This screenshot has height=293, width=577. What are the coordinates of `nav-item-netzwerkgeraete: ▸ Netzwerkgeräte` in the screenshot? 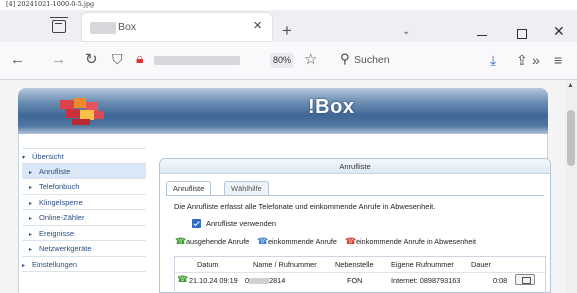 It's located at (84, 249).